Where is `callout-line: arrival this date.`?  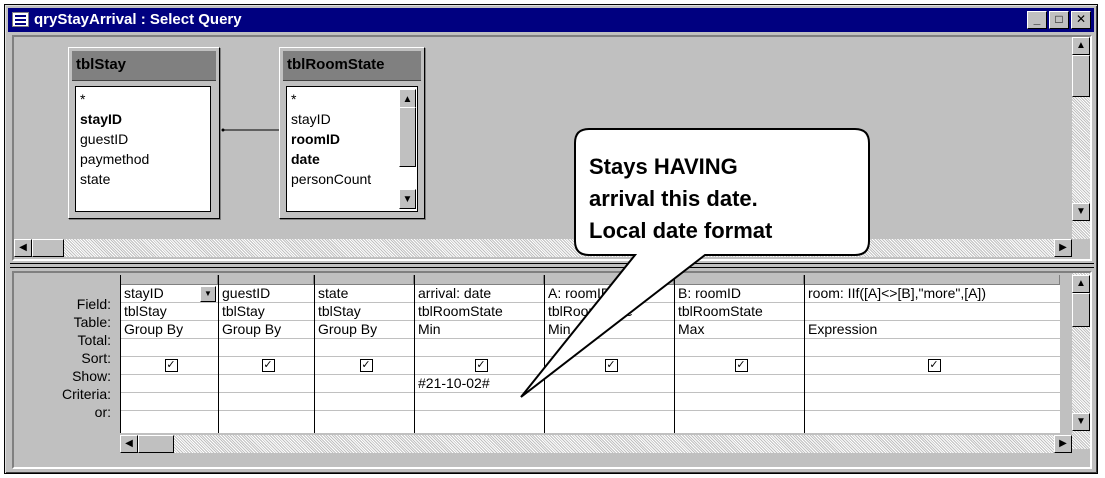 callout-line: arrival this date. is located at coordinates (673, 198).